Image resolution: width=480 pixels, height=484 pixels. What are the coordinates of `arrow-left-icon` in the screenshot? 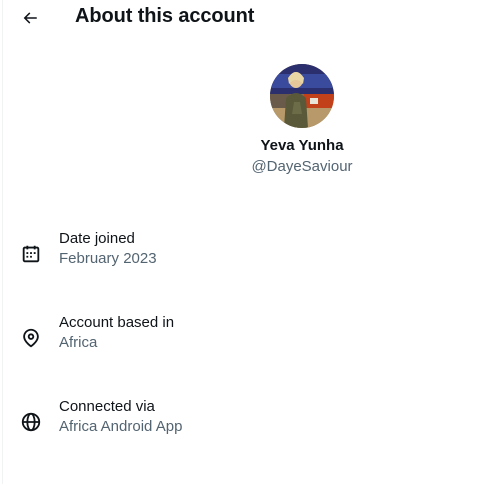 It's located at (30, 18).